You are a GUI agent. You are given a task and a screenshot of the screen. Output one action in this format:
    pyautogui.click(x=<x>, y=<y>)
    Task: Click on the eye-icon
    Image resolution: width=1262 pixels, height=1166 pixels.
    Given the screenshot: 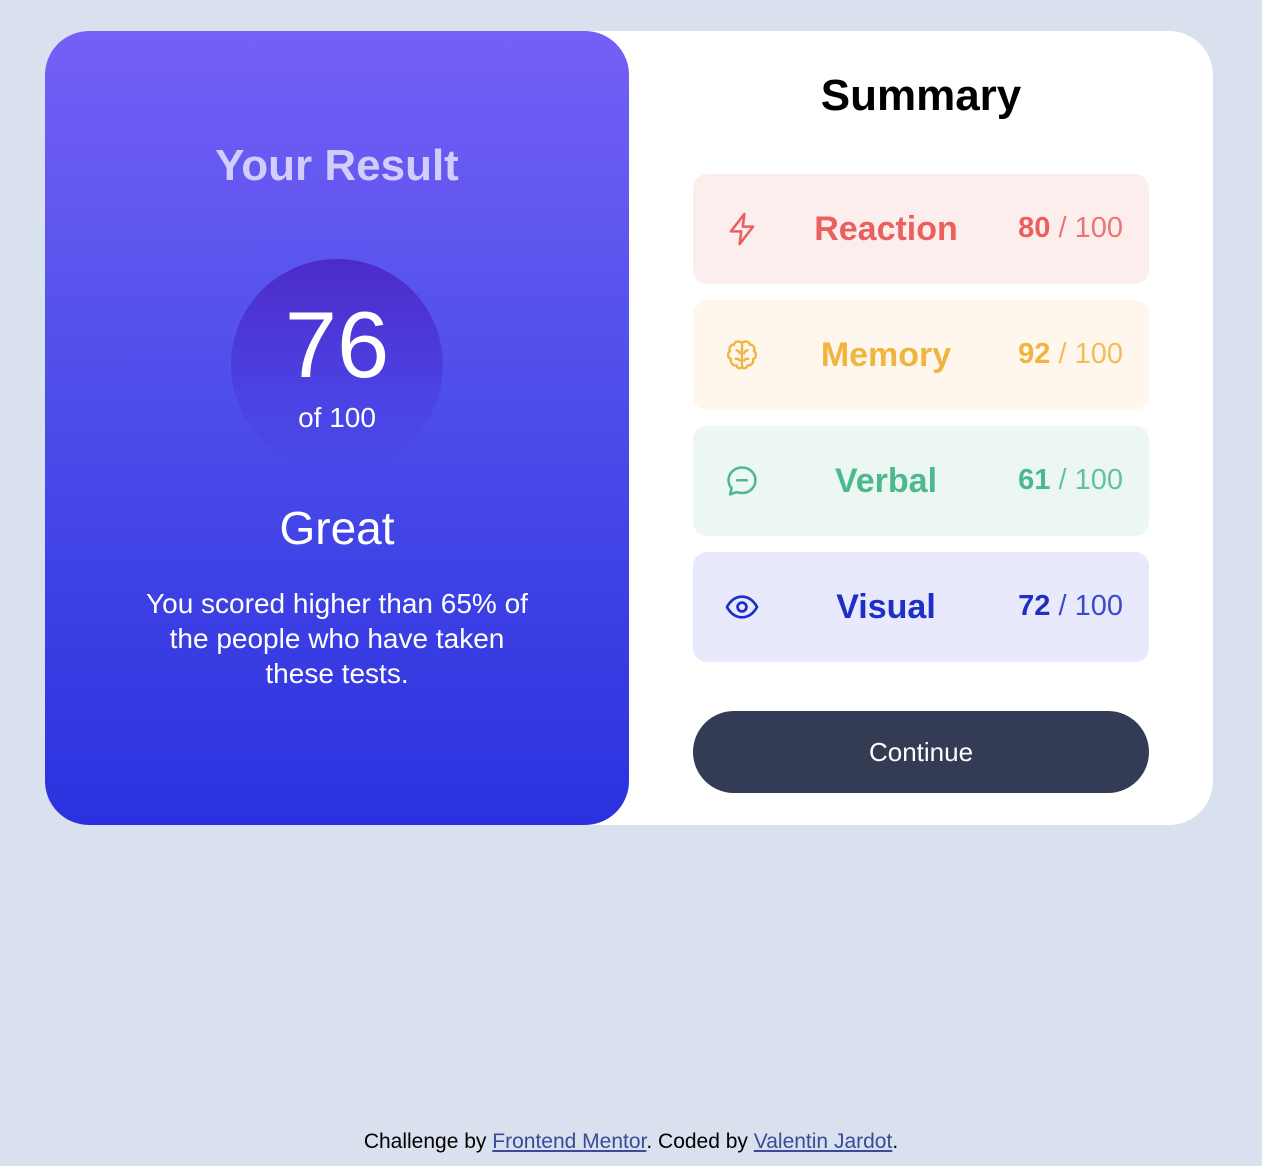 What is the action you would take?
    pyautogui.click(x=742, y=607)
    